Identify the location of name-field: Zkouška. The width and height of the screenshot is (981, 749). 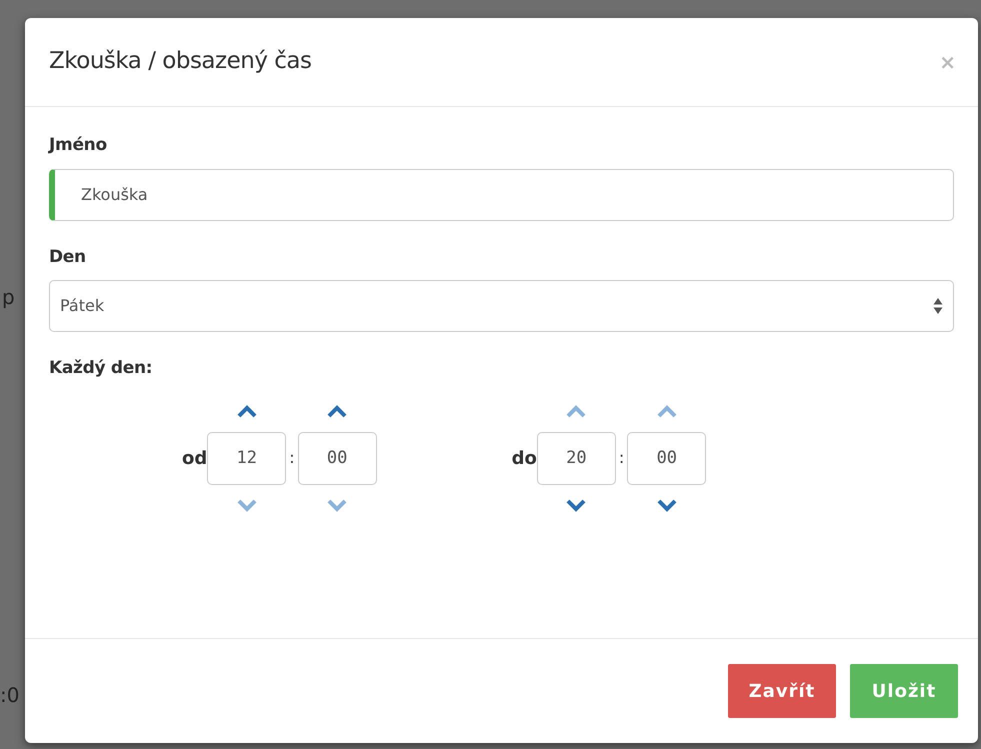
(501, 194).